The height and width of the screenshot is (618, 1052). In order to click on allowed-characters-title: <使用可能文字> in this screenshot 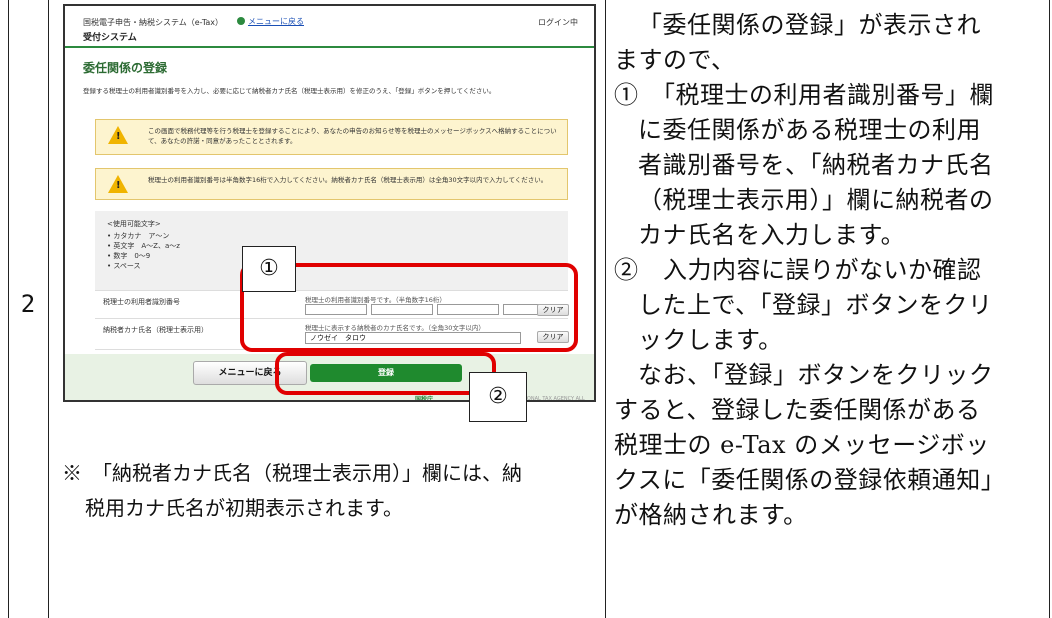, I will do `click(134, 224)`.